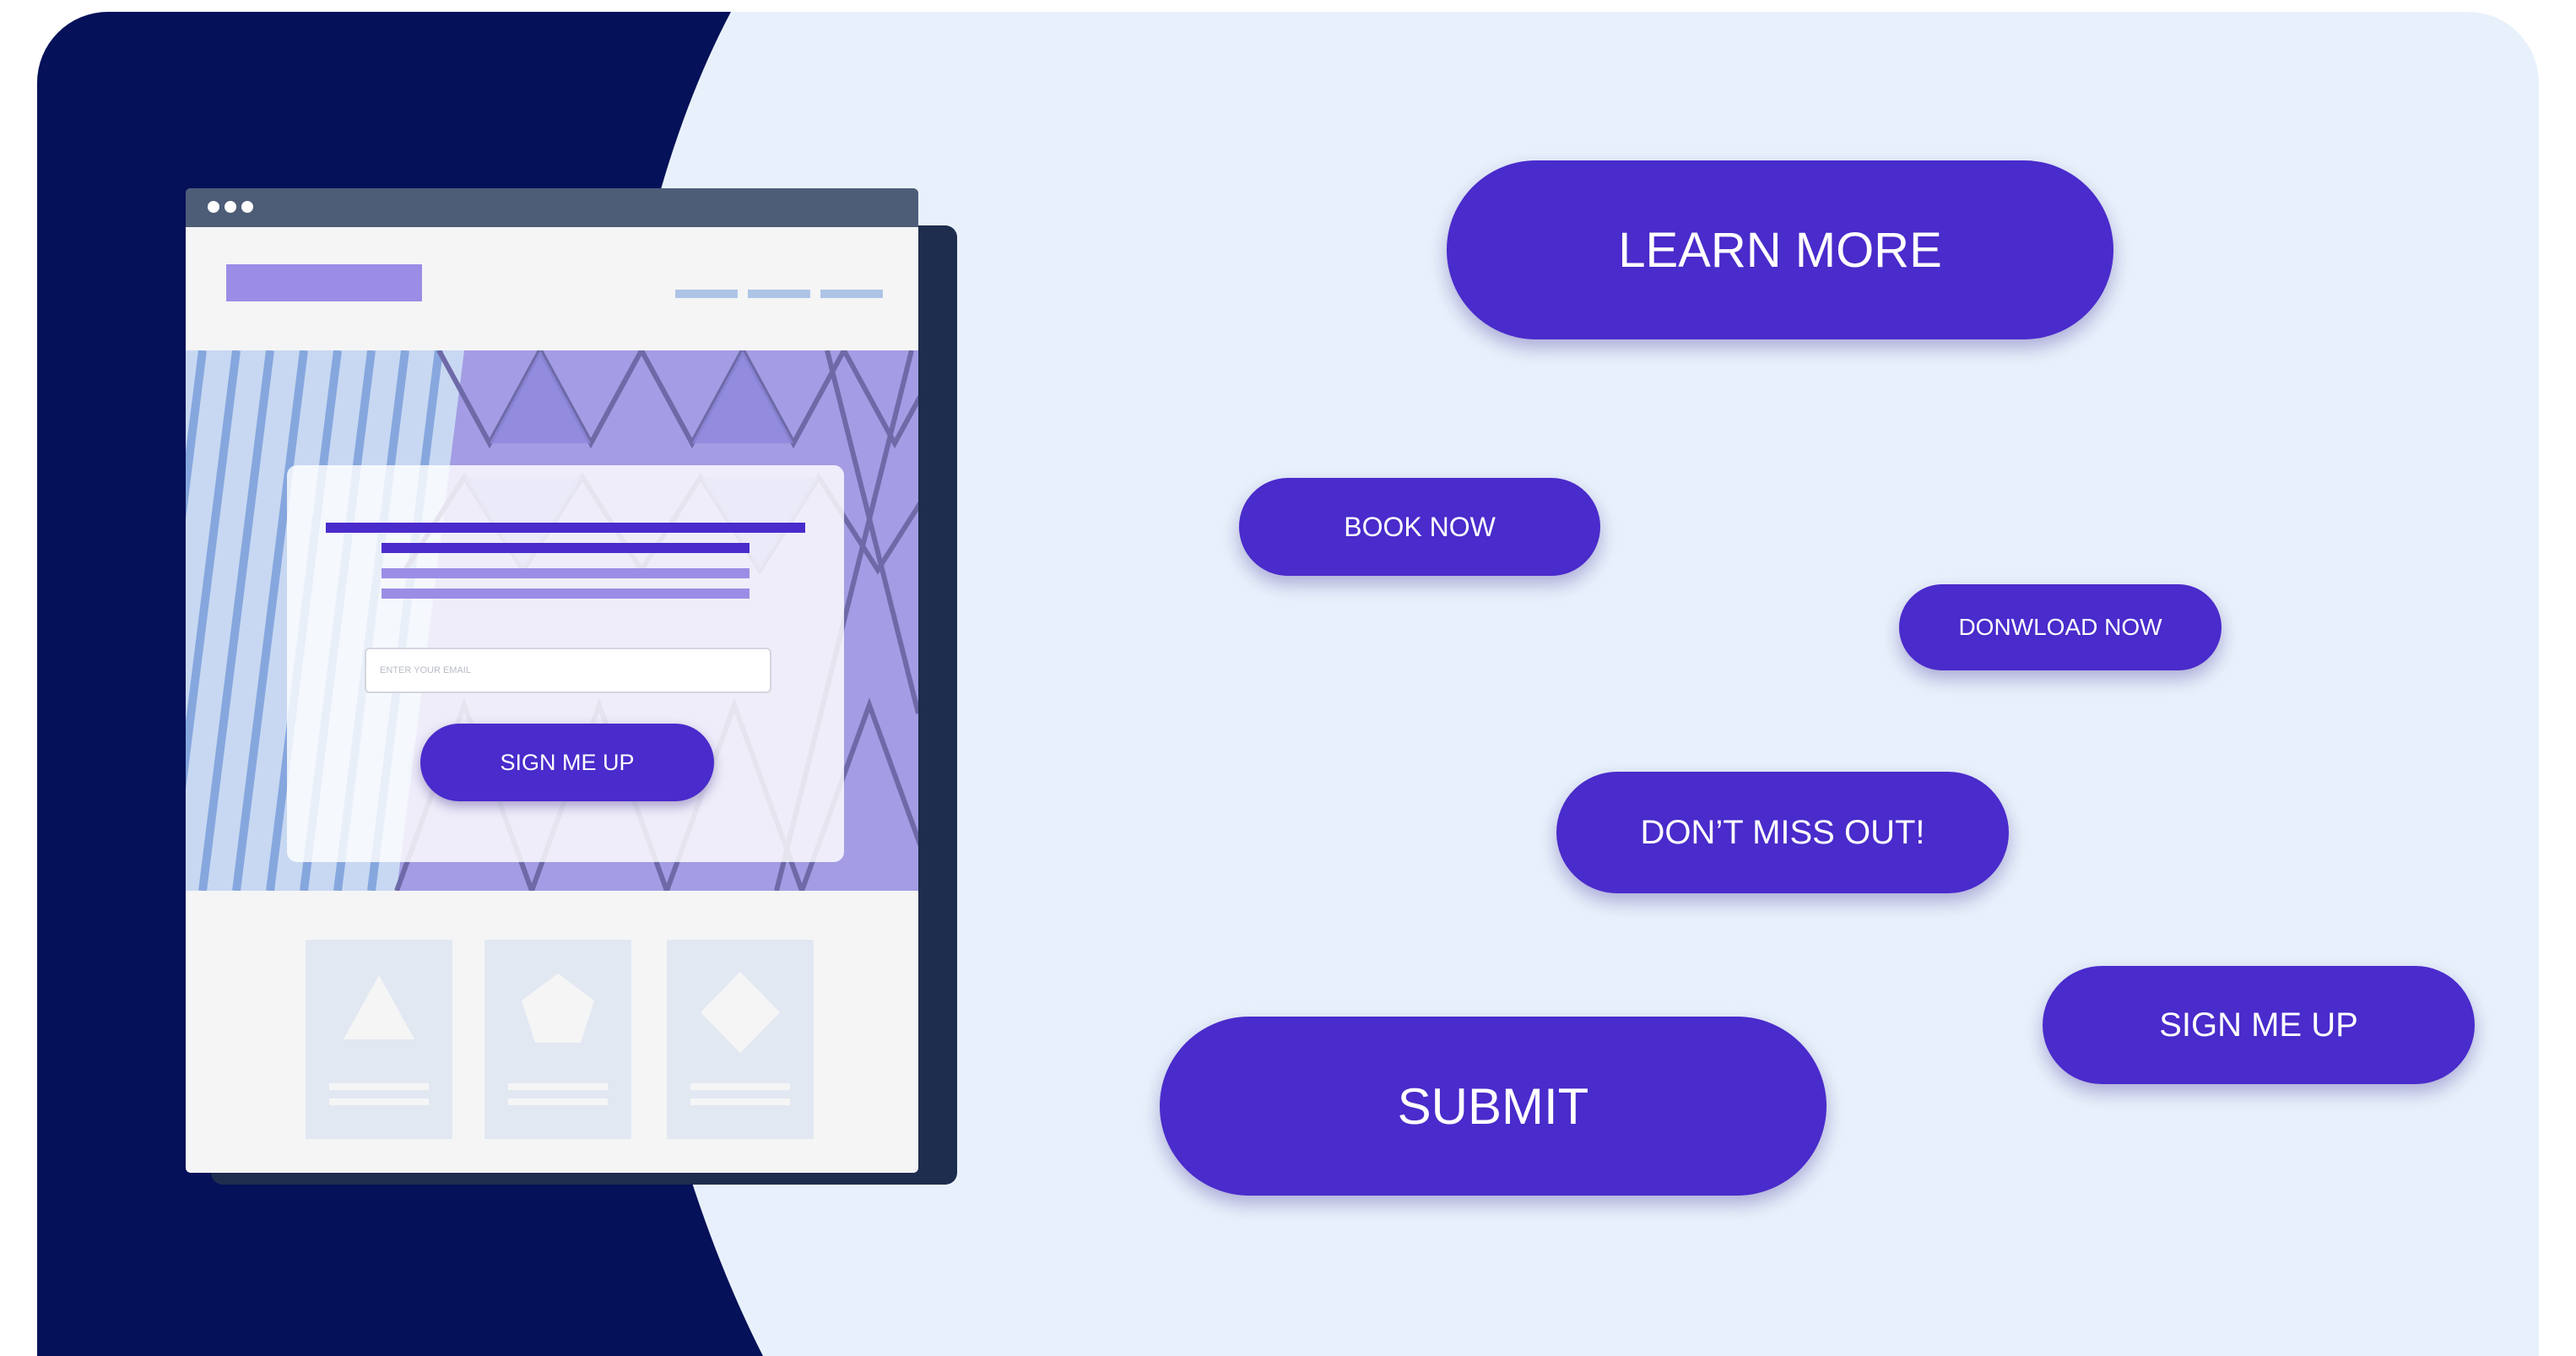 Image resolution: width=2576 pixels, height=1356 pixels. What do you see at coordinates (2060, 627) in the screenshot?
I see `download-now-button: DONWLOAD NOW` at bounding box center [2060, 627].